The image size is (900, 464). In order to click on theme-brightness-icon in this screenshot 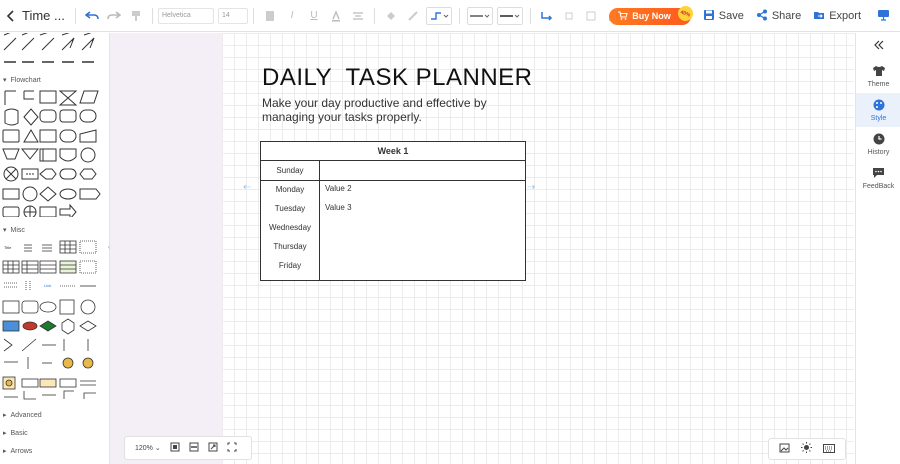, I will do `click(806, 449)`.